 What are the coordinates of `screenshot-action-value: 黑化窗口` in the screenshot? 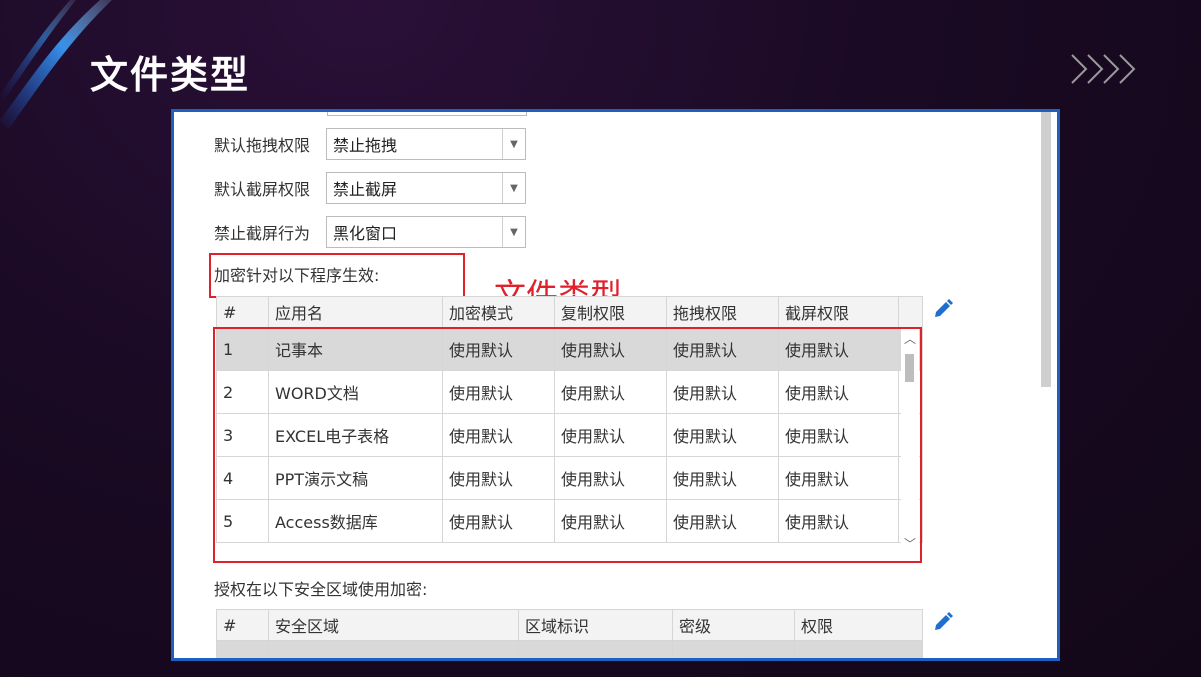 It's located at (365, 233).